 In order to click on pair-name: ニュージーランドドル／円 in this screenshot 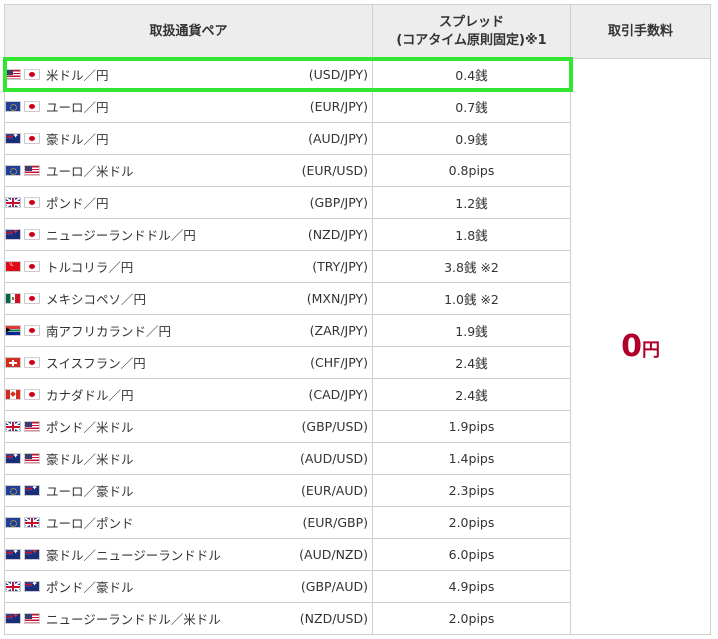, I will do `click(121, 235)`.